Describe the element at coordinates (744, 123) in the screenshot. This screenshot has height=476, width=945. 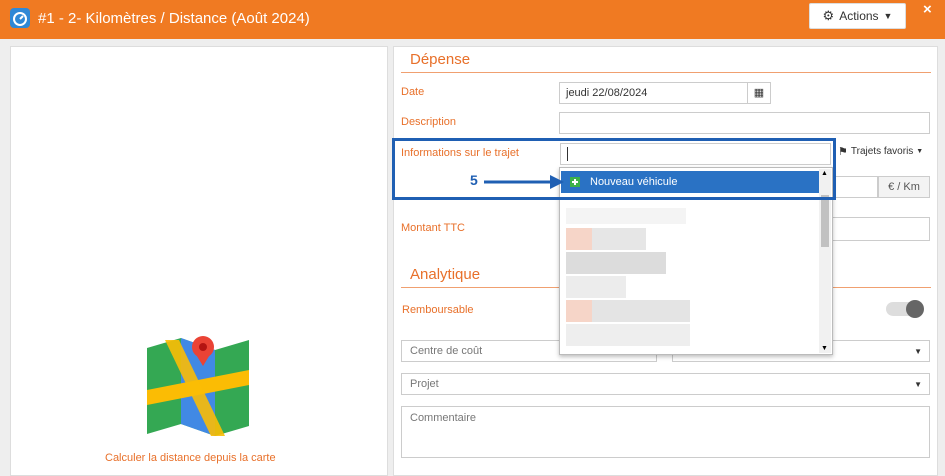
I see `description-input` at that location.